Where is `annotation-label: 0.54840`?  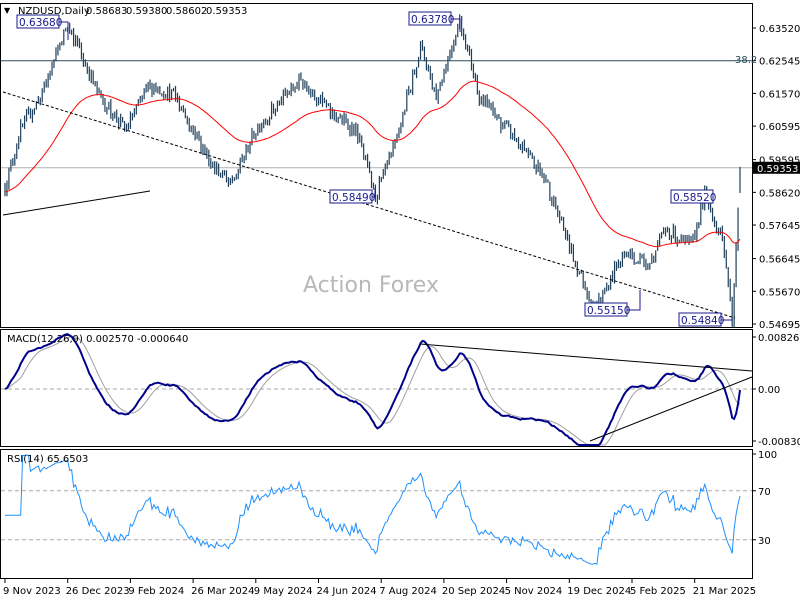 annotation-label: 0.54840 is located at coordinates (702, 321).